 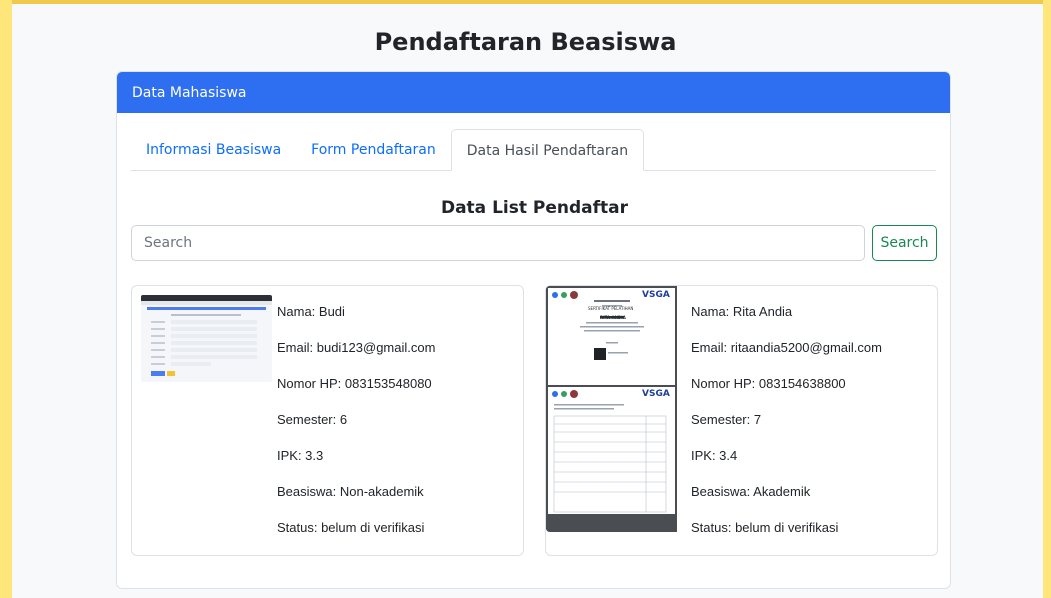 What do you see at coordinates (611, 308) in the screenshot?
I see `certificate-title: SERTIFIKAT PELATIHAN` at bounding box center [611, 308].